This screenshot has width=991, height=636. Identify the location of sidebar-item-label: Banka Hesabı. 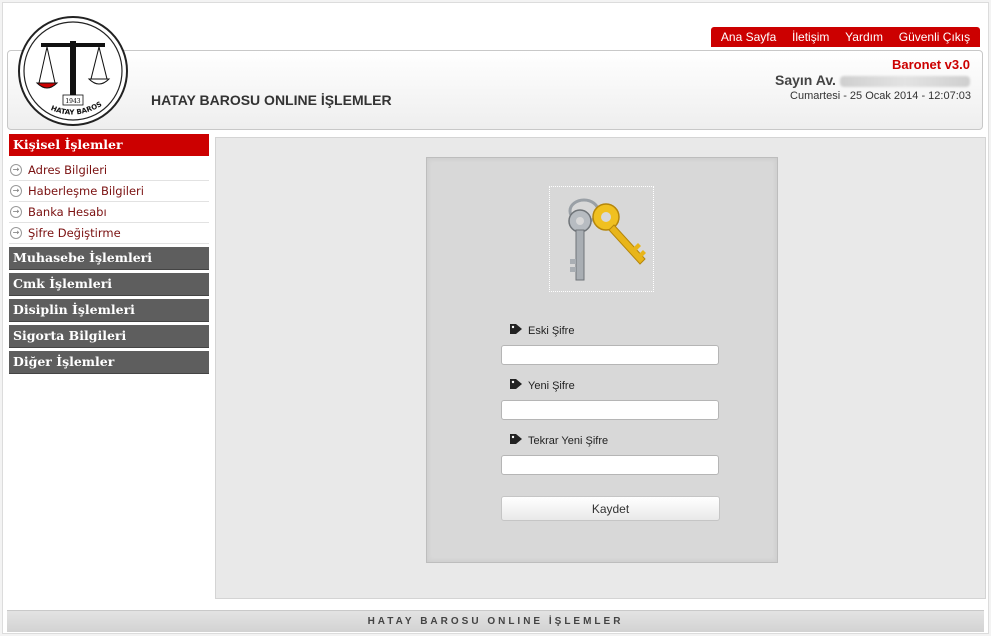
(67, 212).